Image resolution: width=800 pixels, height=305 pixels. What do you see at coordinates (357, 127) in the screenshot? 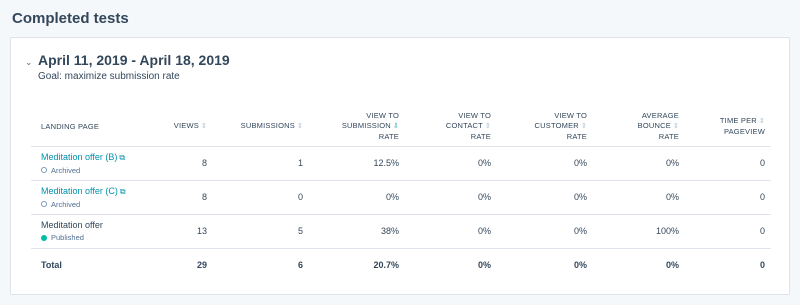
I see `col-header-submission-rate: VIEW TO SUBMISSION ⇩ RATE` at bounding box center [357, 127].